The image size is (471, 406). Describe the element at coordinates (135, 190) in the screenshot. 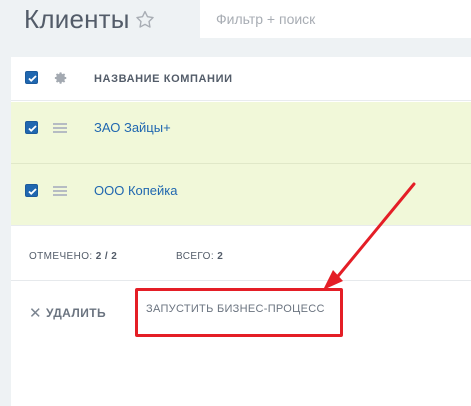

I see `company-link: ООО Копейка` at that location.